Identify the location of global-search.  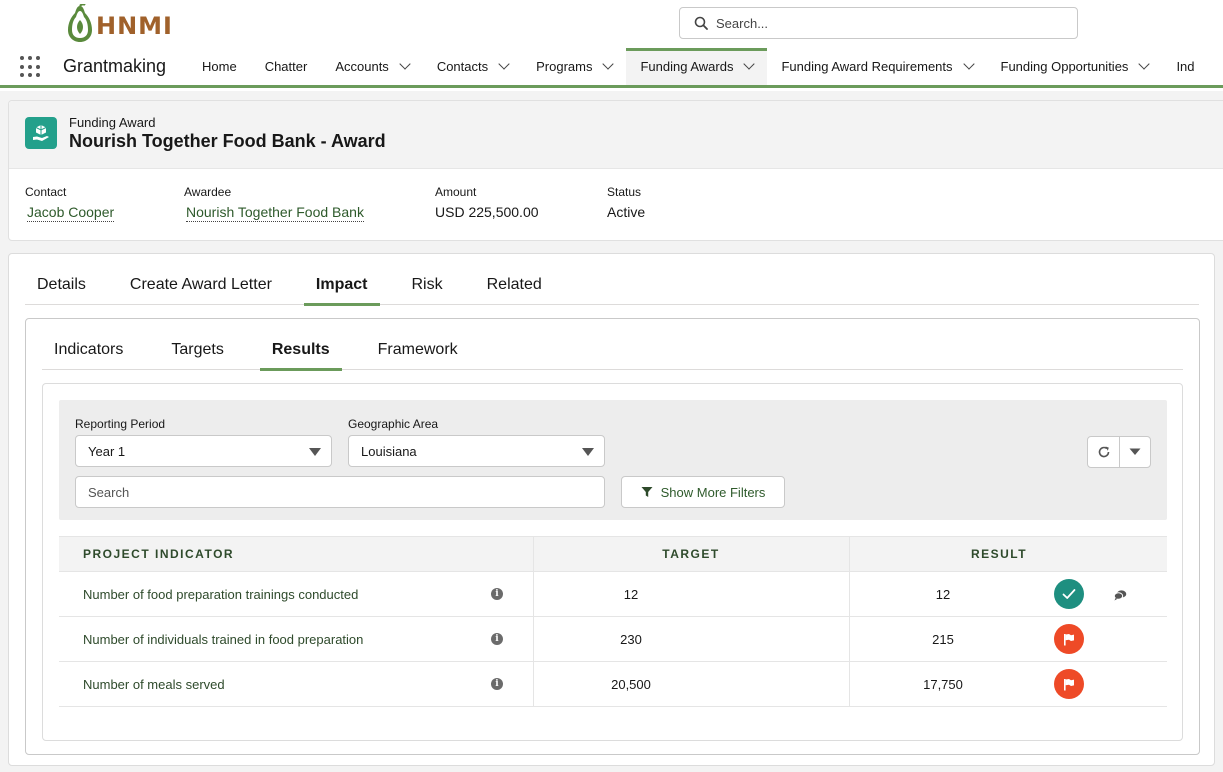
(878, 23).